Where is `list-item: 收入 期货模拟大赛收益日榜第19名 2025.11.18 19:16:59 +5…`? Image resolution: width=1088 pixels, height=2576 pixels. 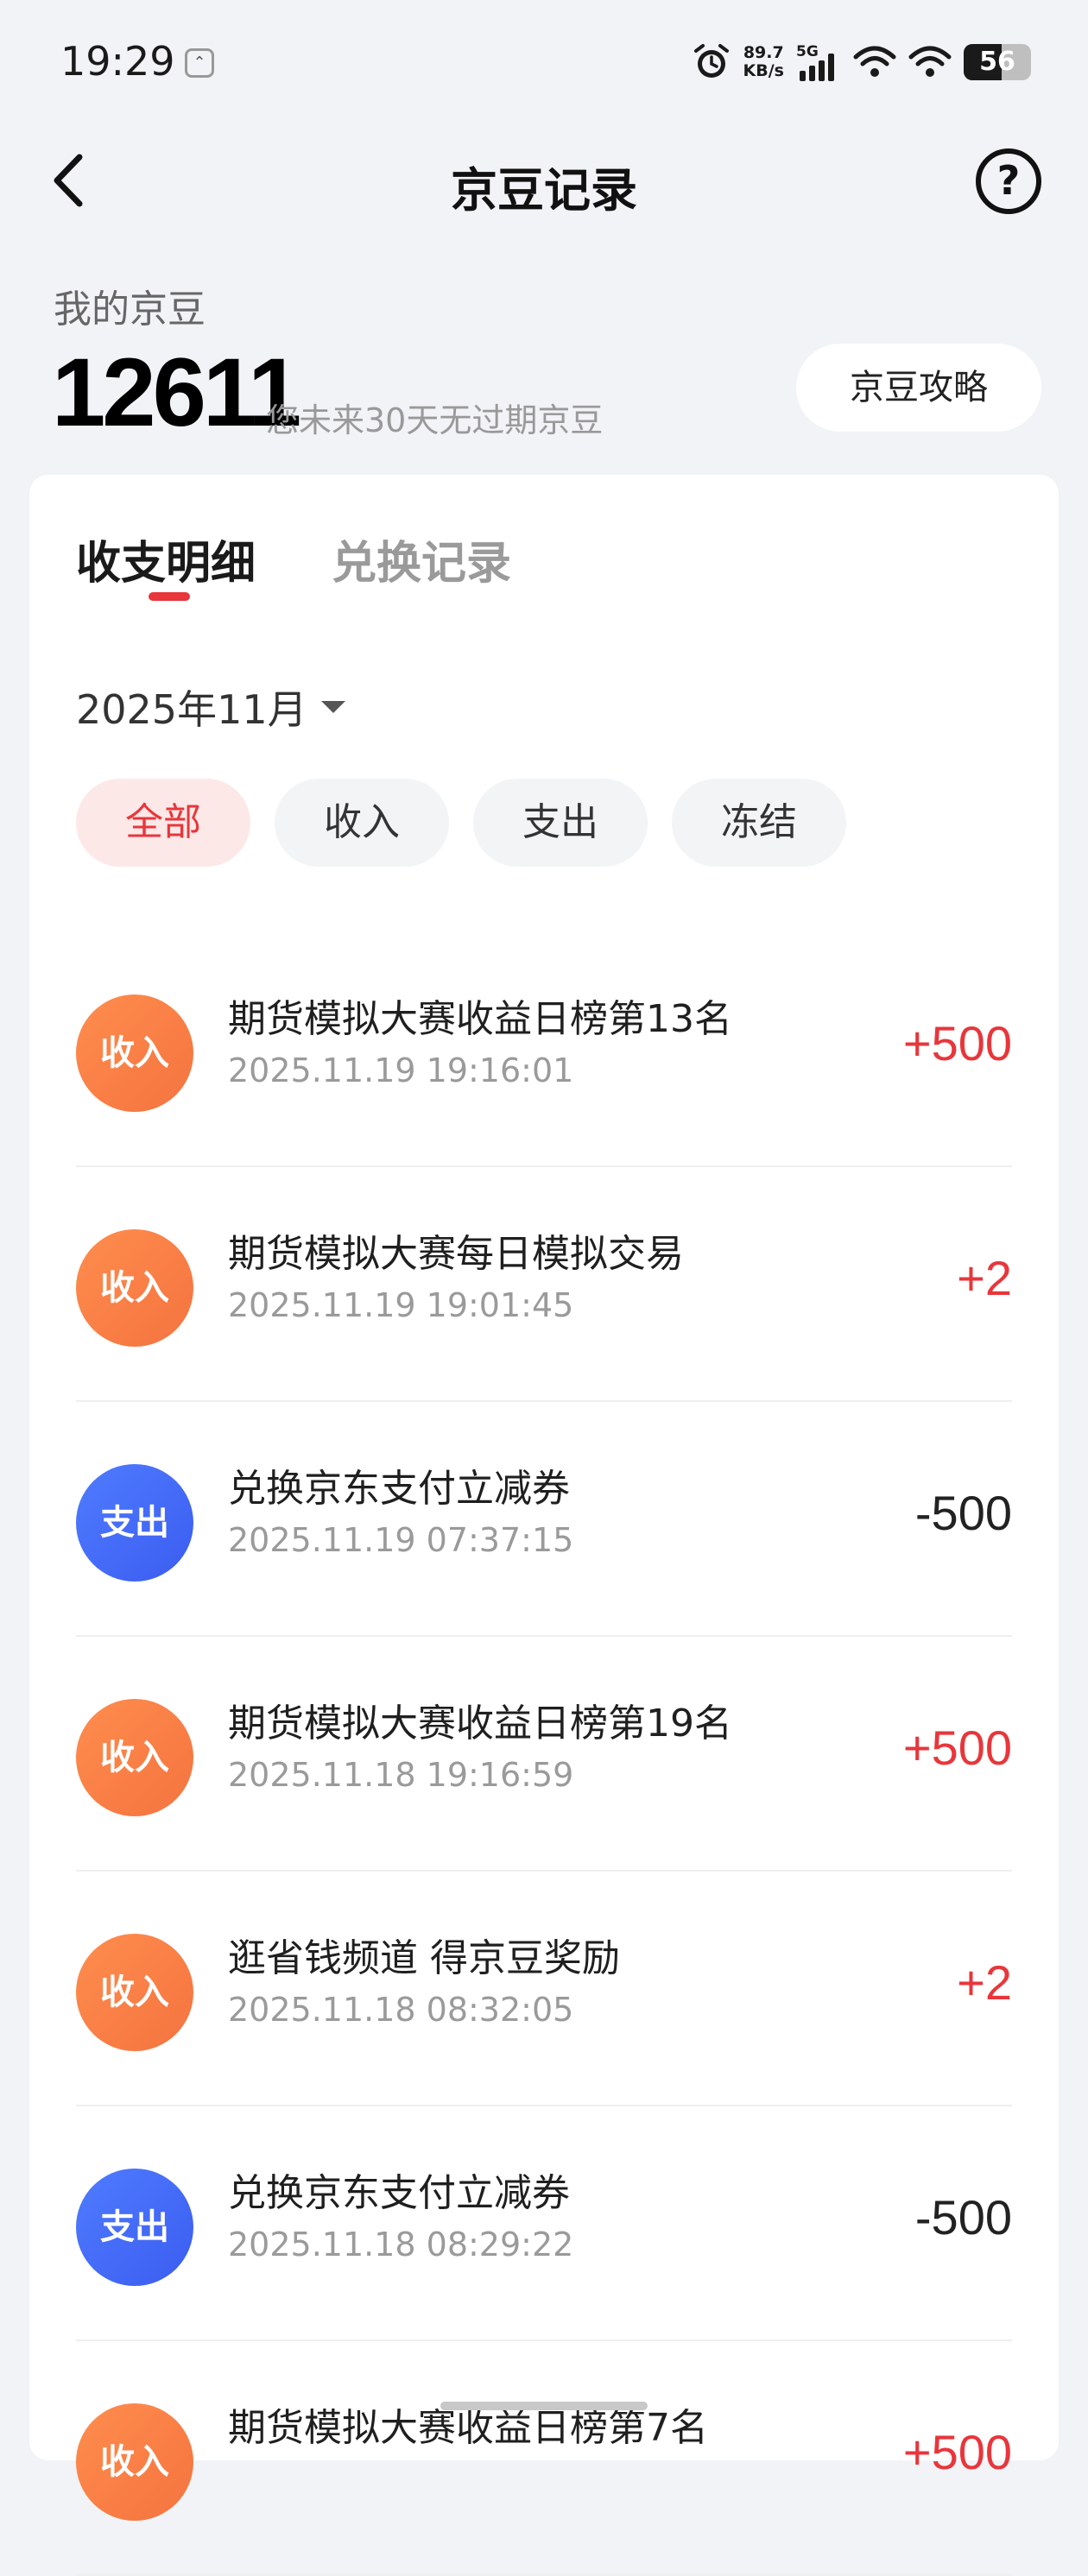 list-item: 收入 期货模拟大赛收益日榜第19名 2025.11.18 19:16:59 +5… is located at coordinates (544, 1754).